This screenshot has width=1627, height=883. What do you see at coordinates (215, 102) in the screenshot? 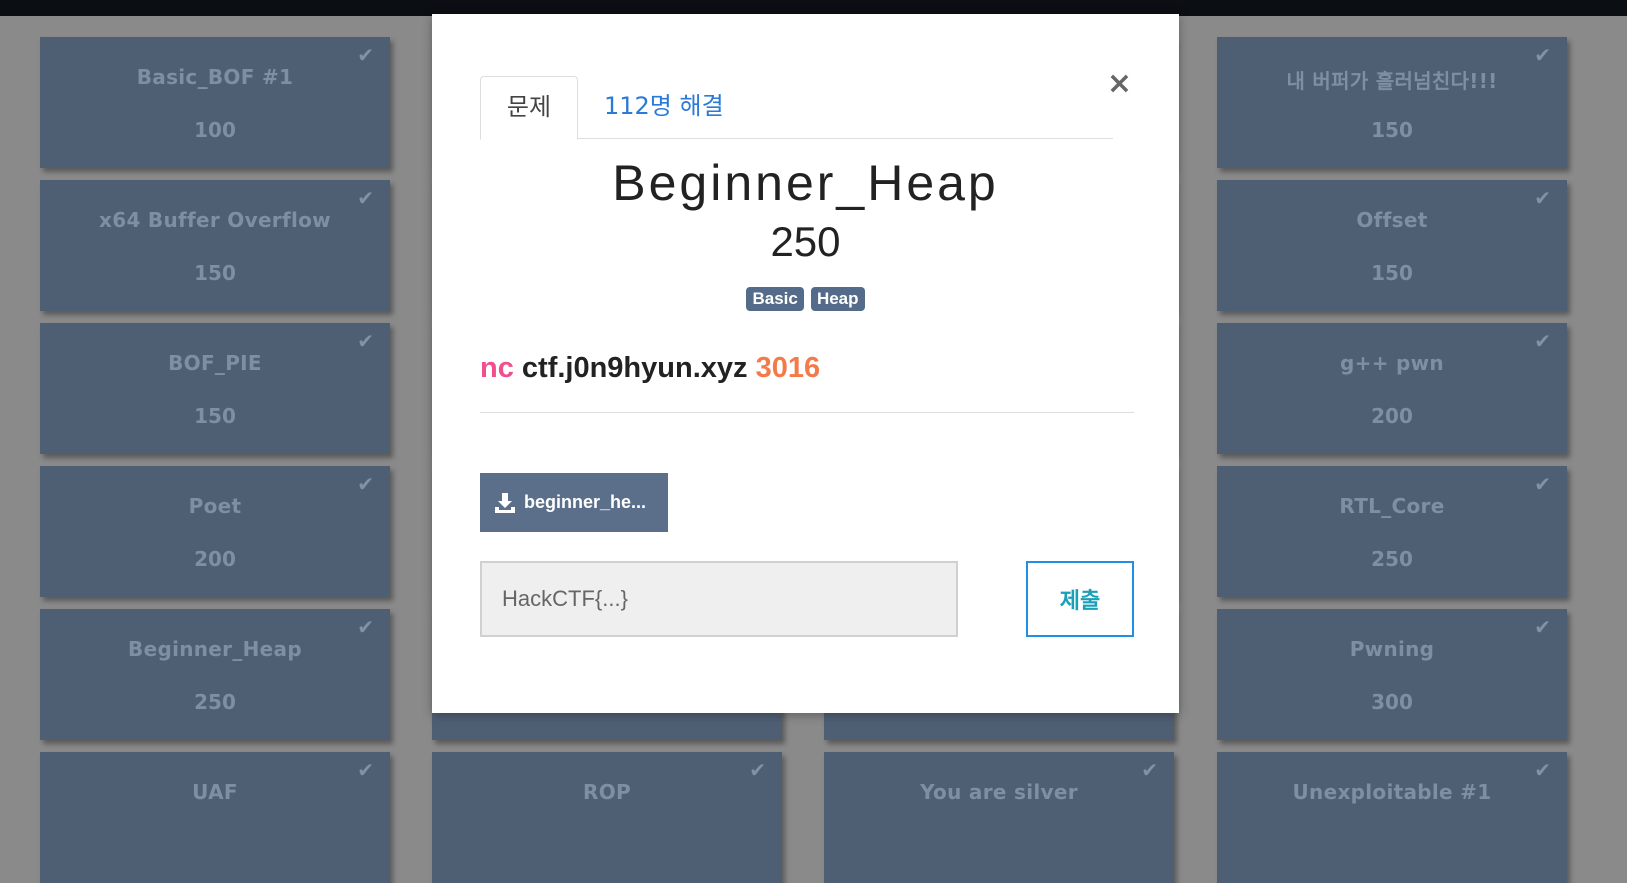
I see `challenge-card: ✔ Basic_BOF #1 100` at bounding box center [215, 102].